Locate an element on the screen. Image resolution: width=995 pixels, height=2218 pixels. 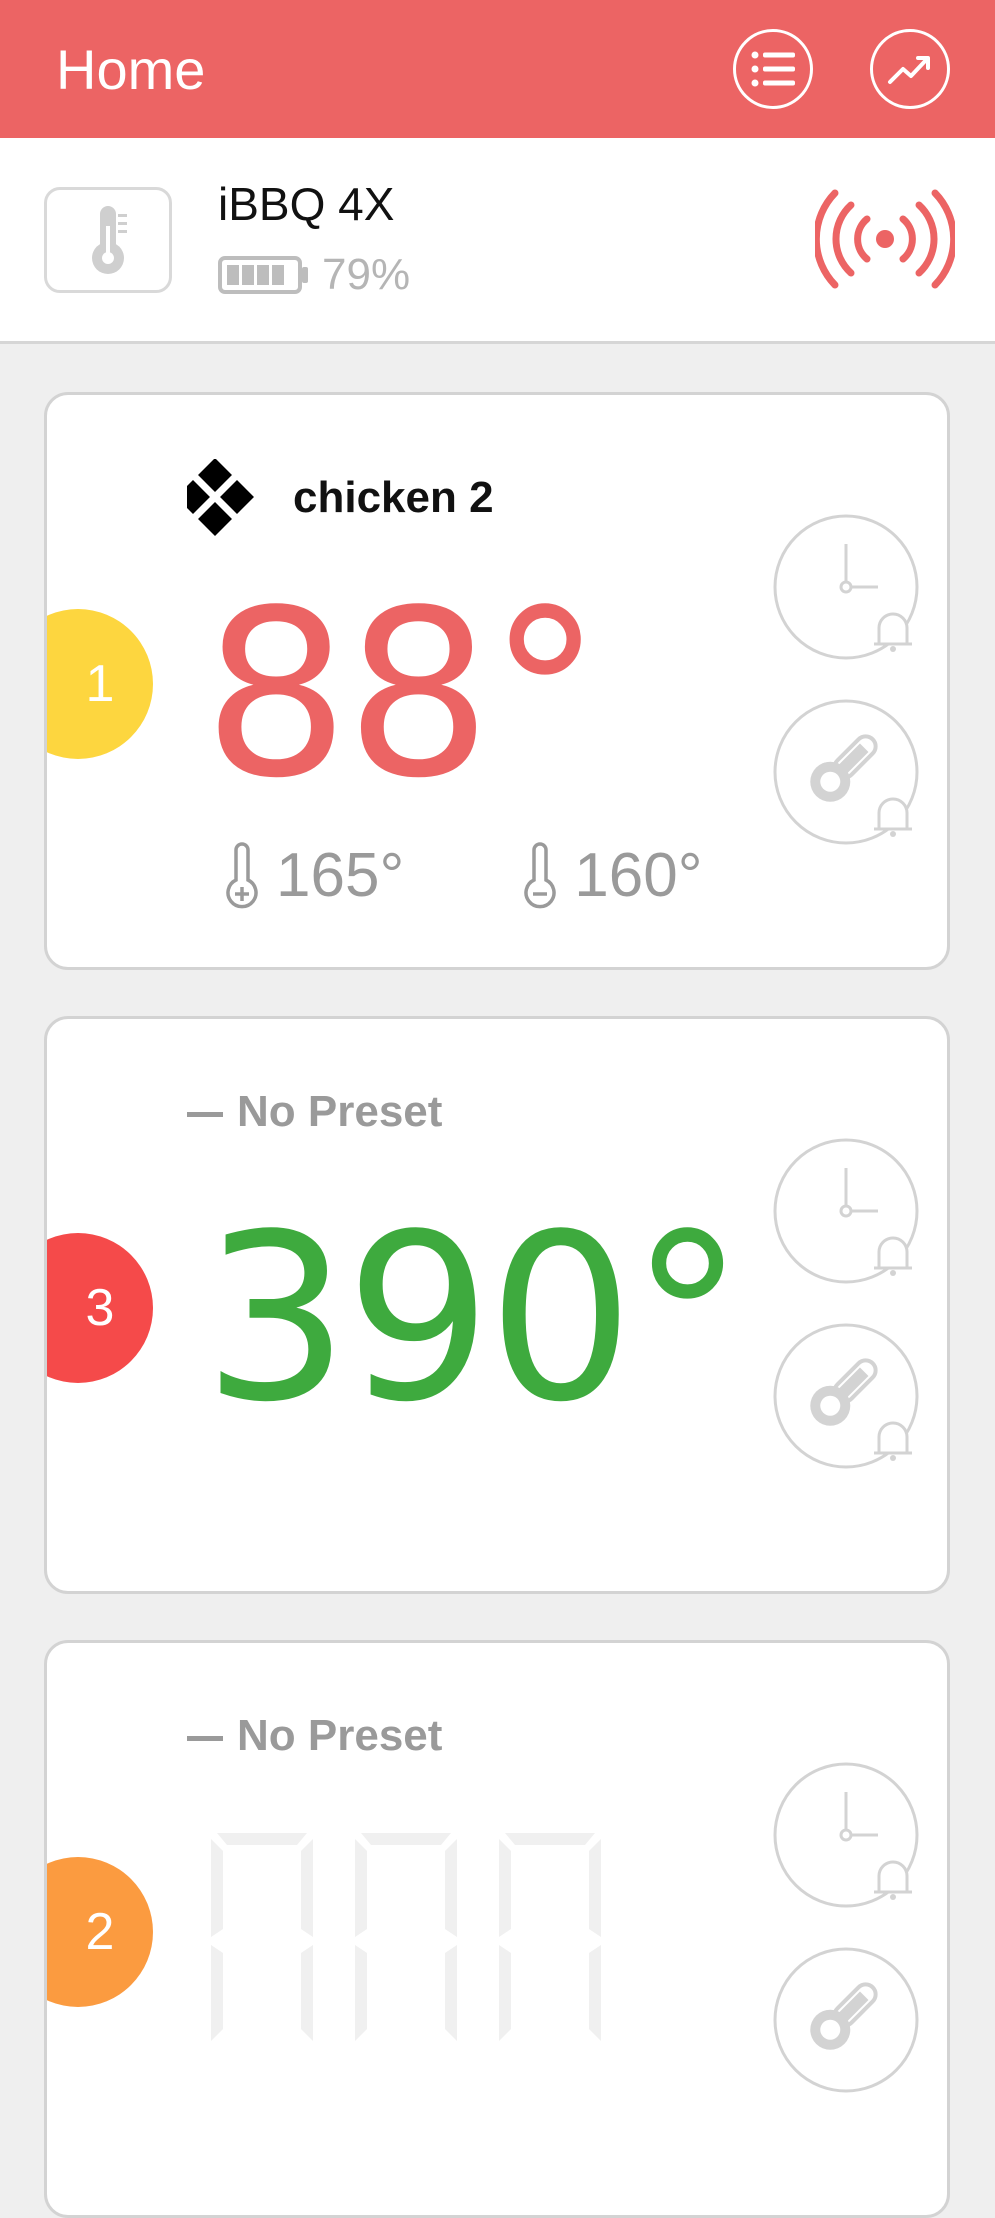
graph-button is located at coordinates (910, 69).